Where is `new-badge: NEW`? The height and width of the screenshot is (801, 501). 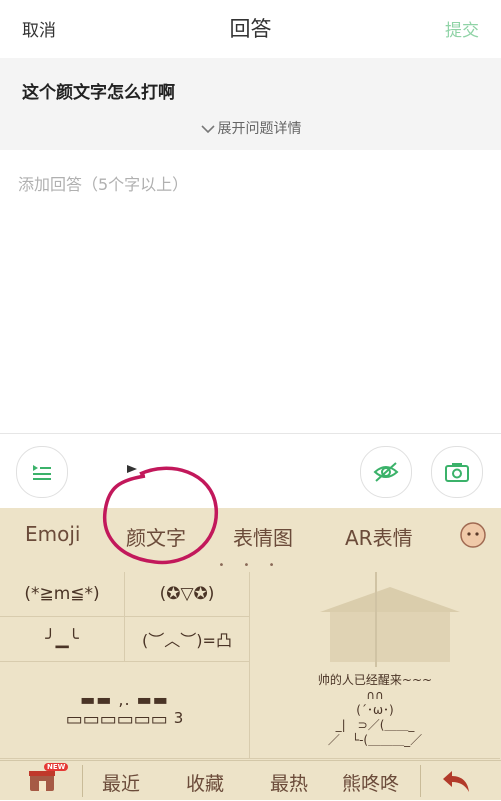 new-badge: NEW is located at coordinates (56, 767).